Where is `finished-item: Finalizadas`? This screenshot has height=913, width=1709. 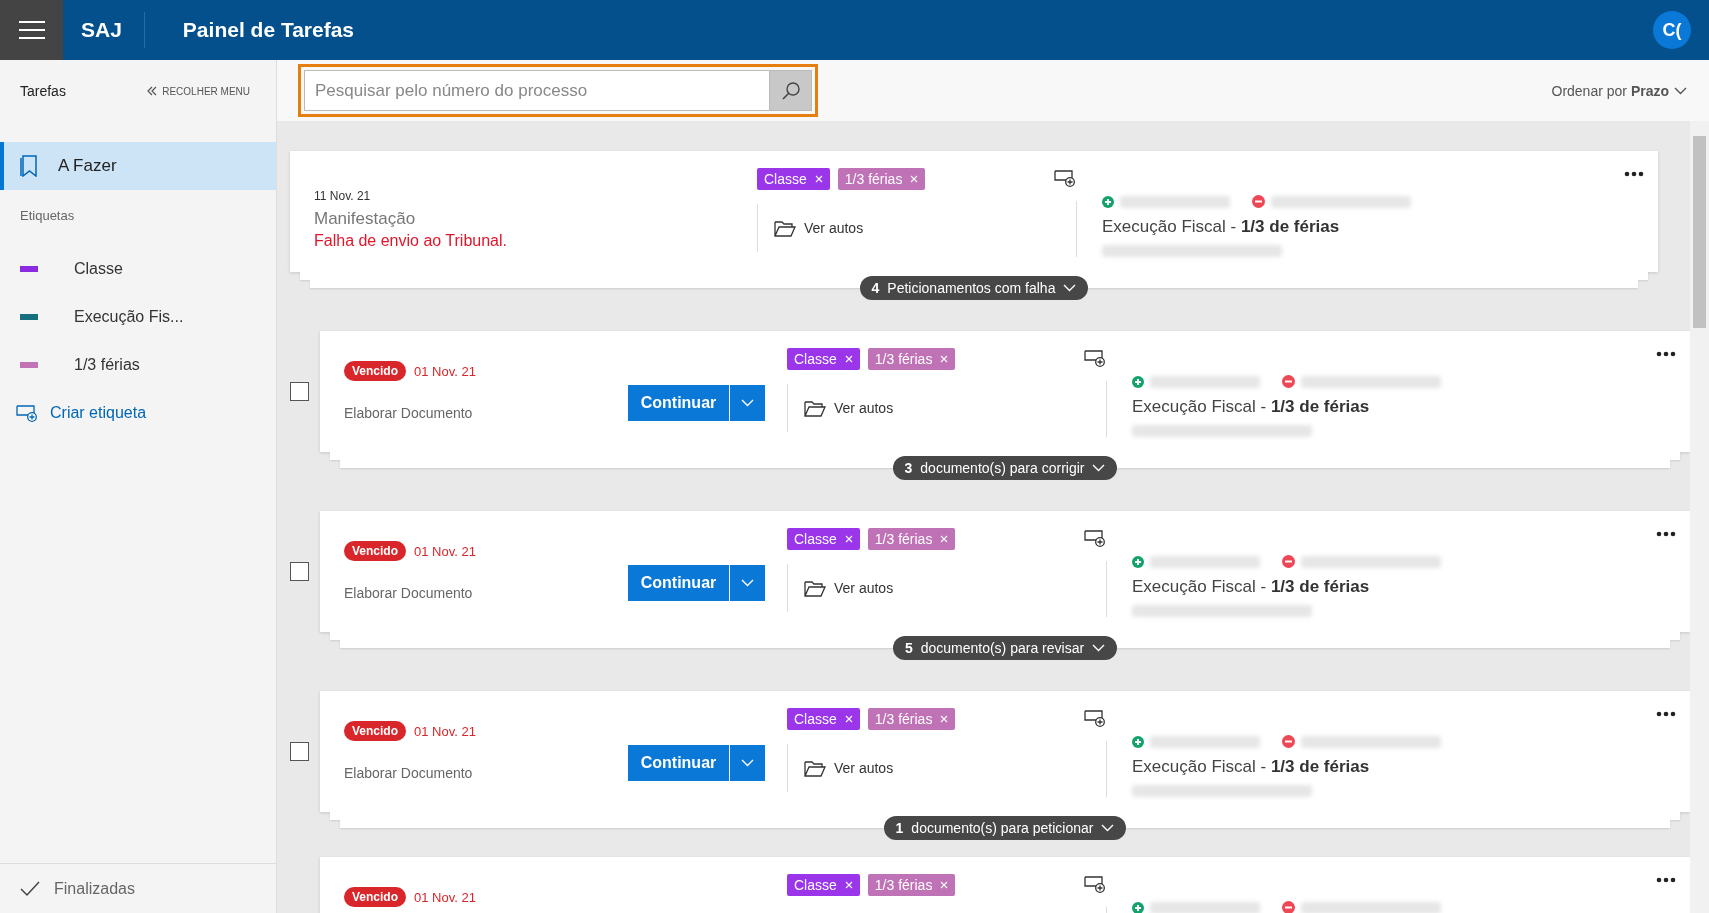 finished-item: Finalizadas is located at coordinates (94, 888).